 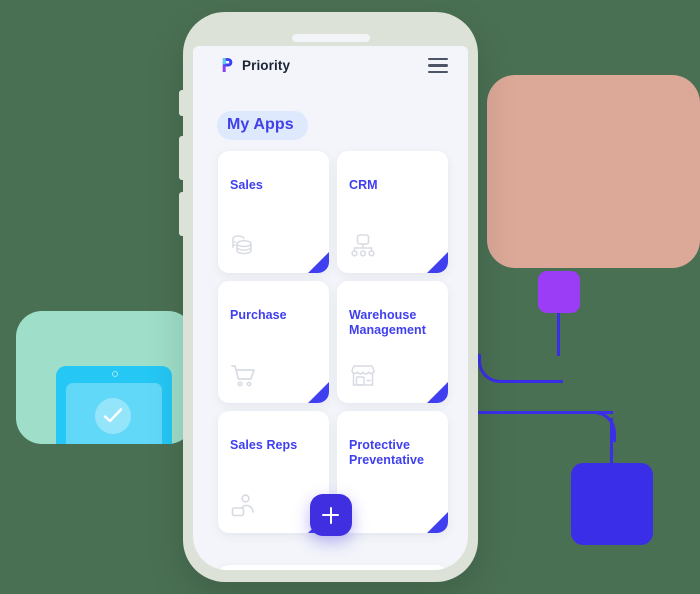 I want to click on purple-square-node, so click(x=559, y=292).